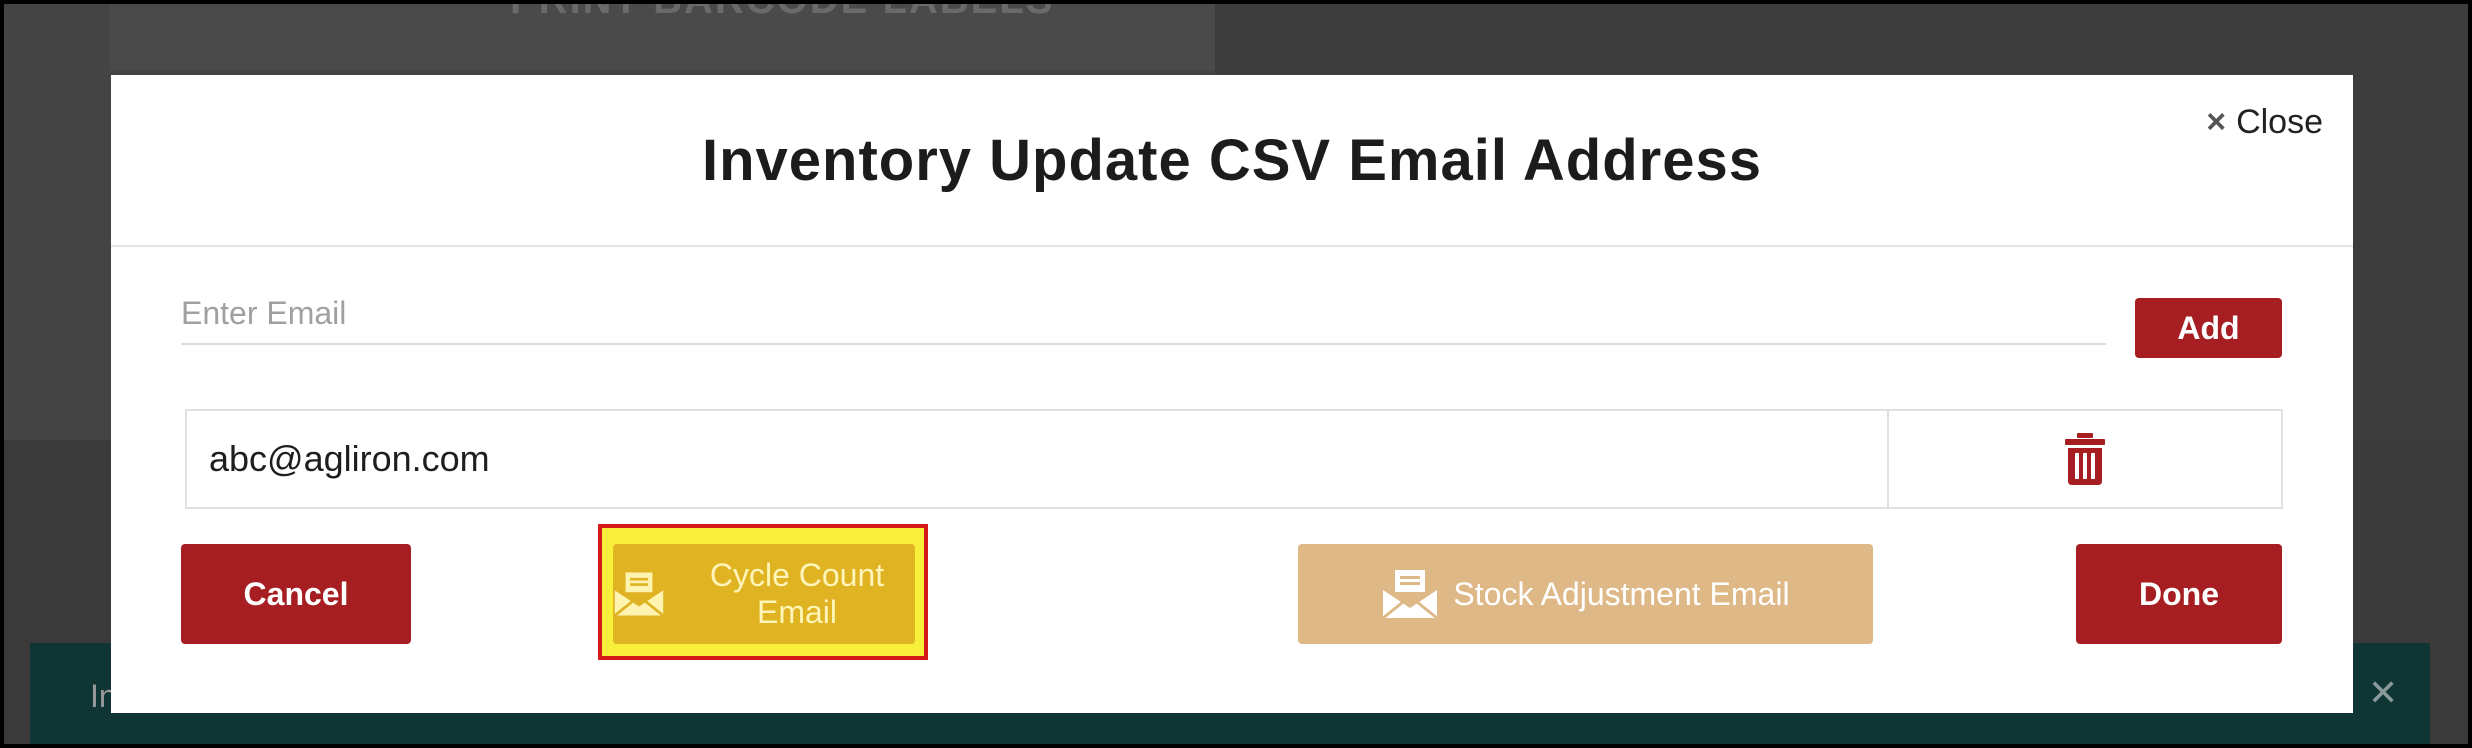 The width and height of the screenshot is (2472, 748). What do you see at coordinates (2216, 122) in the screenshot?
I see `close-icon: ×` at bounding box center [2216, 122].